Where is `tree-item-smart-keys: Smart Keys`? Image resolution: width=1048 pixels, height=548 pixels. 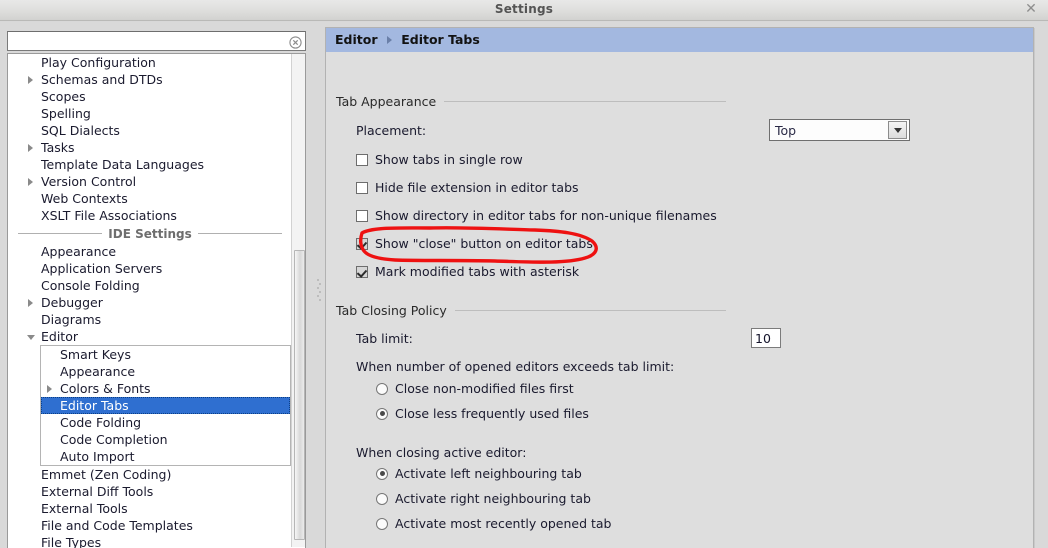
tree-item-smart-keys: Smart Keys is located at coordinates (165, 354).